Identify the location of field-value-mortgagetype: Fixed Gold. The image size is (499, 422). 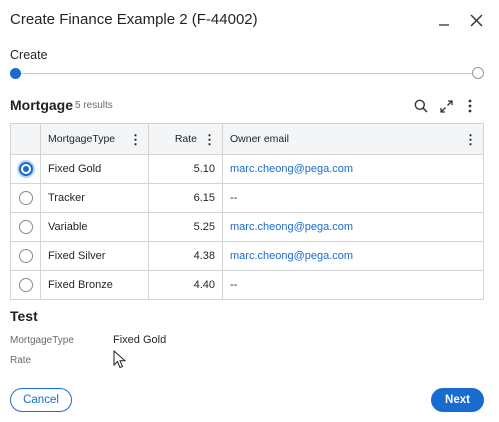
(140, 340).